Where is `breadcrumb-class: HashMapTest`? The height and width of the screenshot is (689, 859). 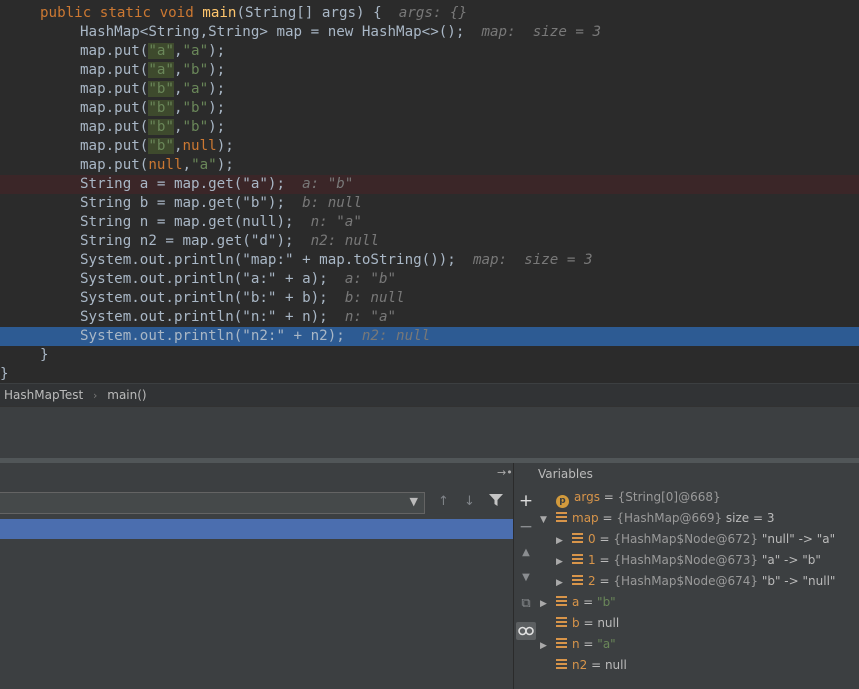
breadcrumb-class: HashMapTest is located at coordinates (41, 395).